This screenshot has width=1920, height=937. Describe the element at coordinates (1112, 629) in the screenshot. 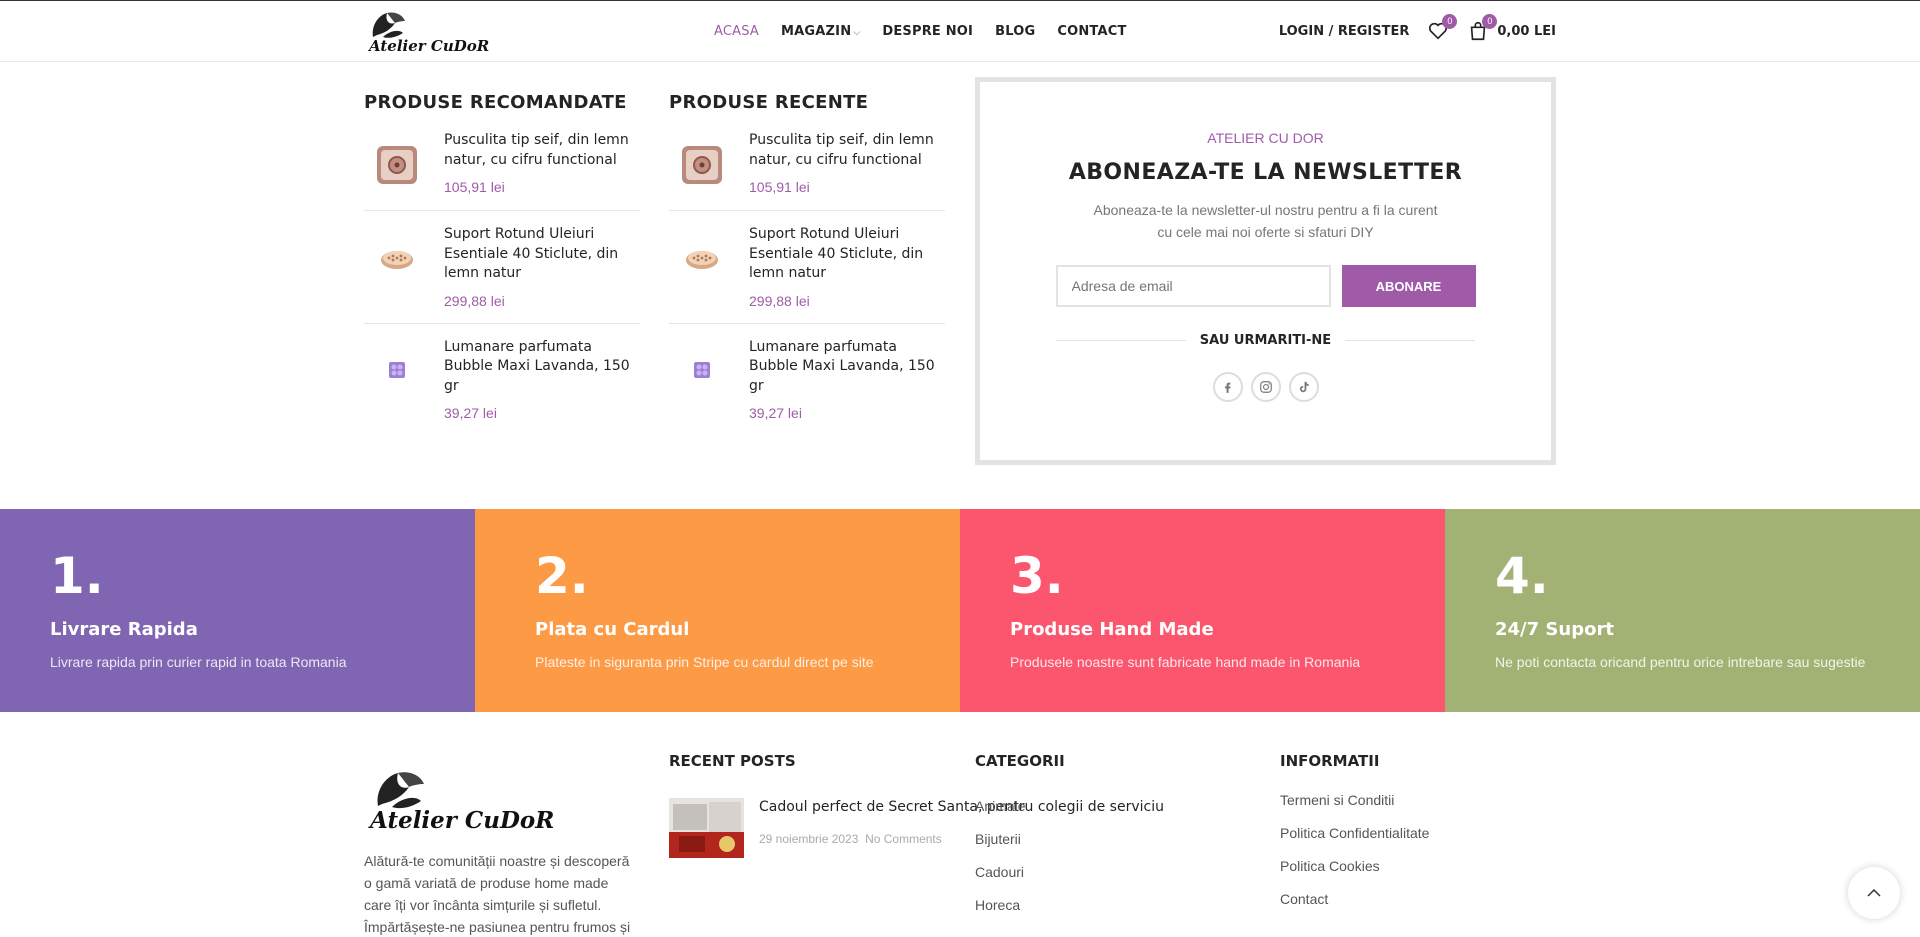

I see `feature-title: Produse Hand Made` at that location.